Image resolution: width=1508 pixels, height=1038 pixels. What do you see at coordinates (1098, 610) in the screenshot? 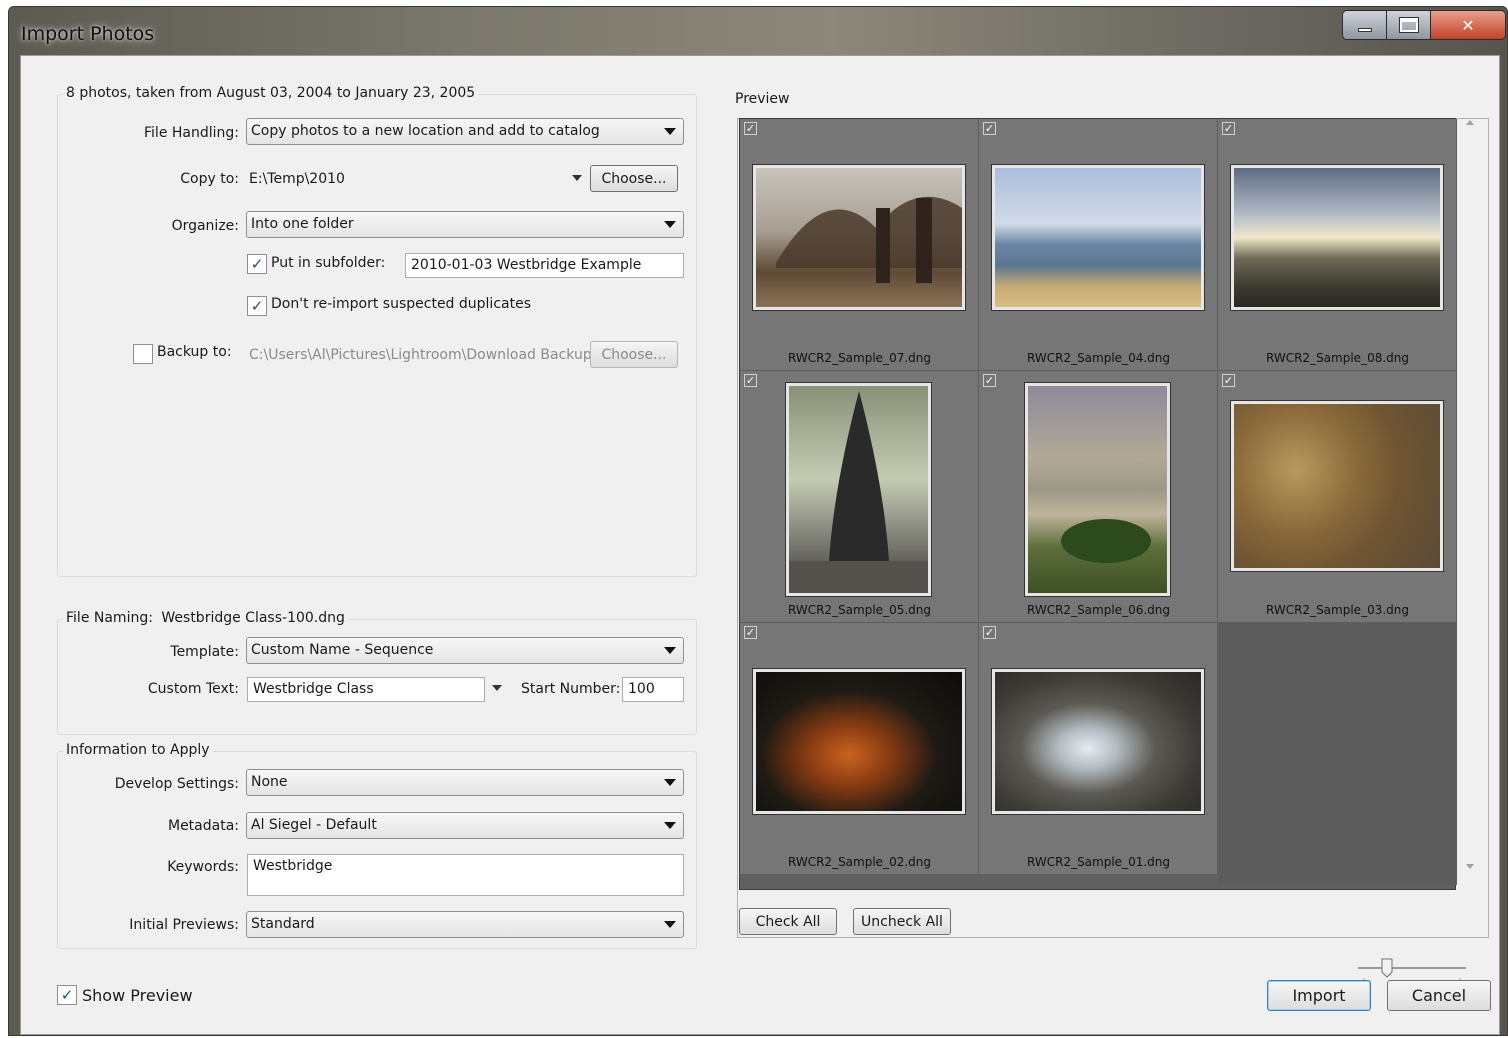
I see `thumbnail-filename: RWCR2_Sample_06.dng` at bounding box center [1098, 610].